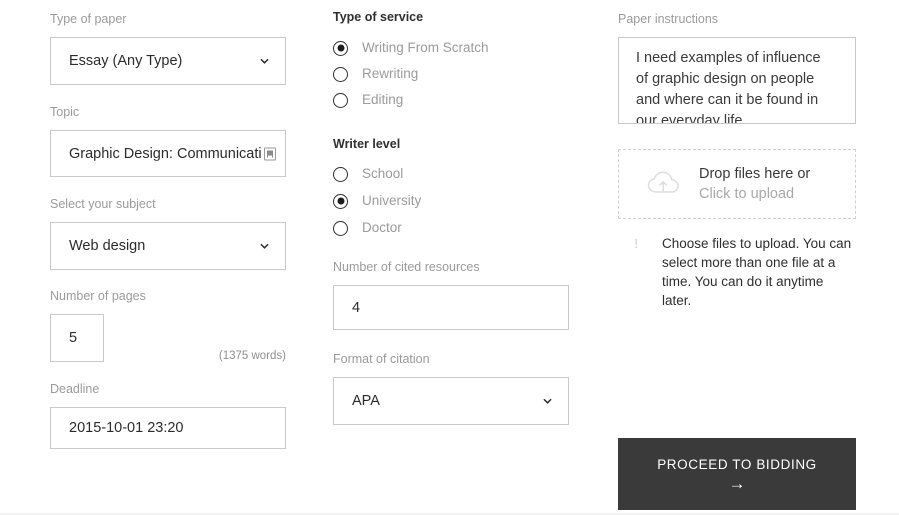 Image resolution: width=899 pixels, height=515 pixels. Describe the element at coordinates (381, 359) in the screenshot. I see `label-format-of-citation: Format of citation` at that location.